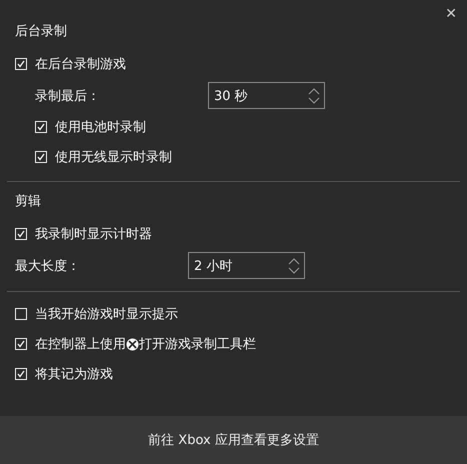 Image resolution: width=467 pixels, height=464 pixels. Describe the element at coordinates (28, 201) in the screenshot. I see `section-title: 剪辑` at that location.